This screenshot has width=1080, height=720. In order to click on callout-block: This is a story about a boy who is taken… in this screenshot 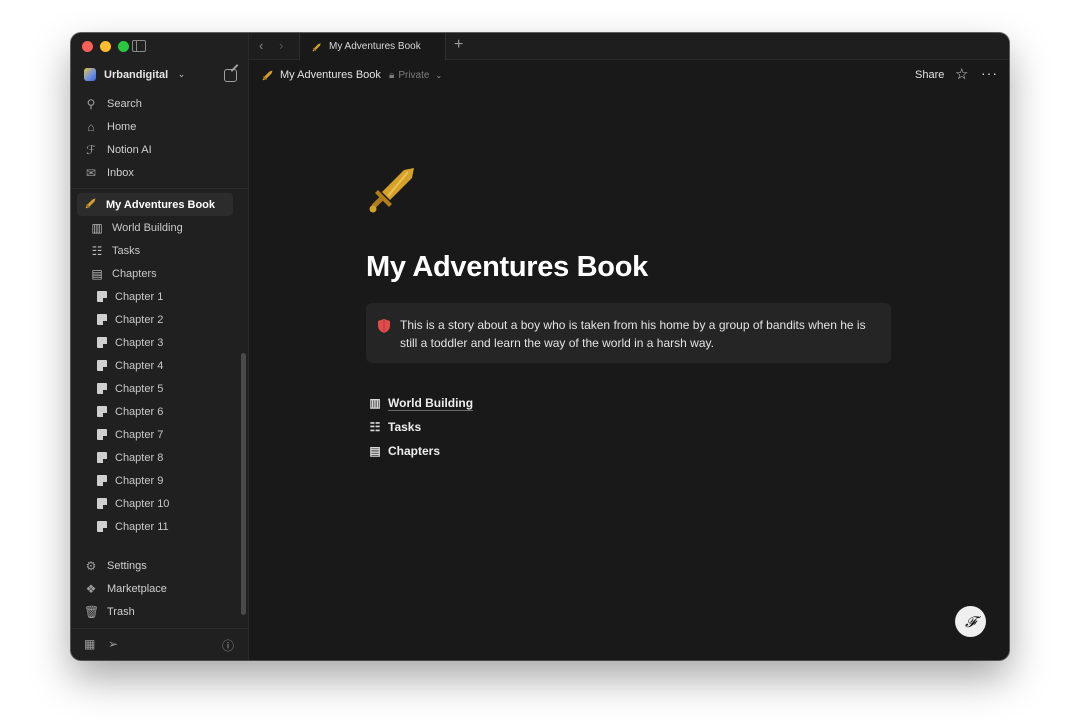, I will do `click(628, 333)`.